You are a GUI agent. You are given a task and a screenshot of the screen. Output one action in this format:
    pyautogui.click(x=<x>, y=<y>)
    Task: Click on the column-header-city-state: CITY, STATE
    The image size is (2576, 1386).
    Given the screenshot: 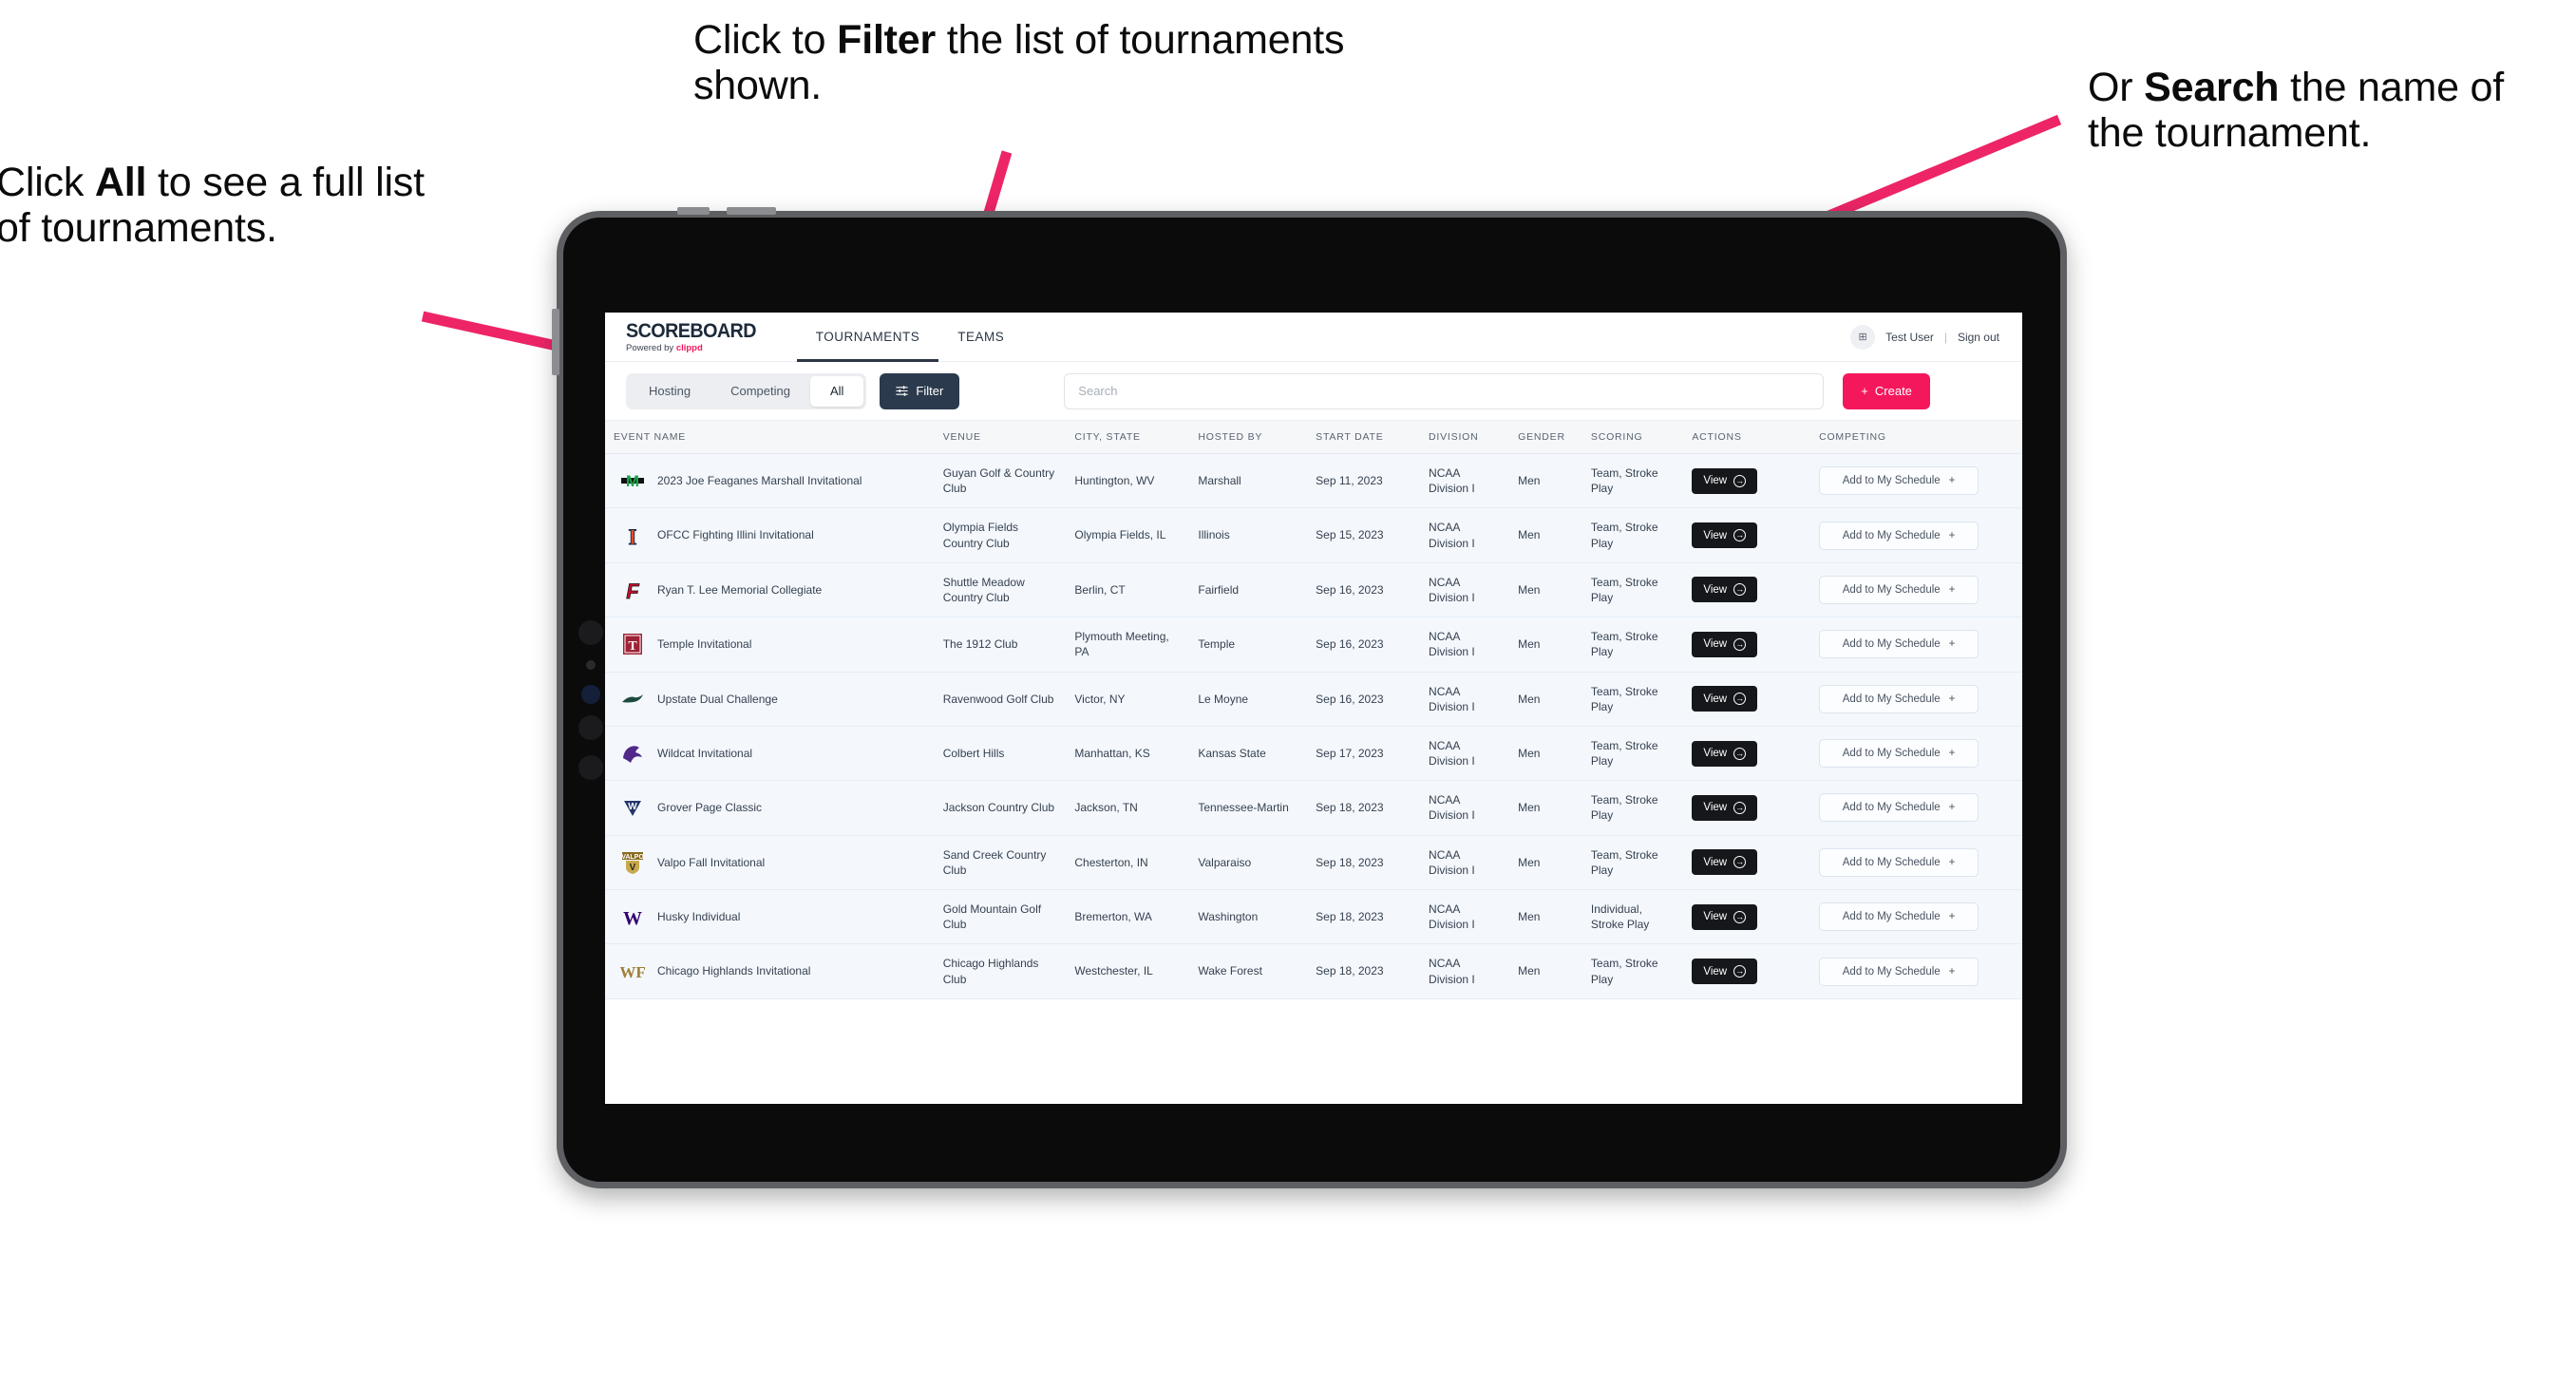 What is the action you would take?
    pyautogui.click(x=1128, y=437)
    